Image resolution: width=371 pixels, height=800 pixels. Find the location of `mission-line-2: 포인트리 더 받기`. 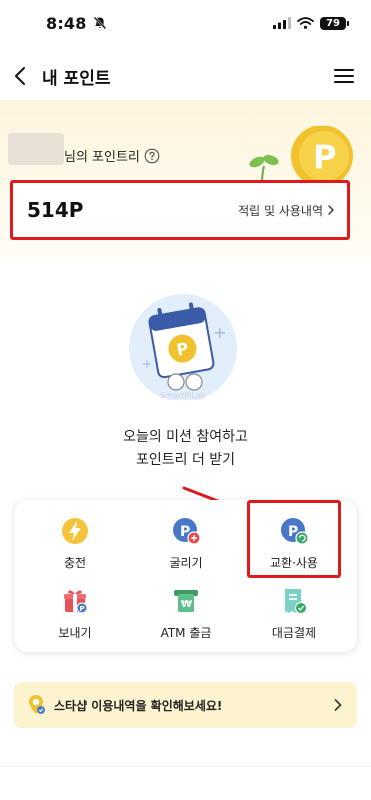

mission-line-2: 포인트리 더 받기 is located at coordinates (185, 460).